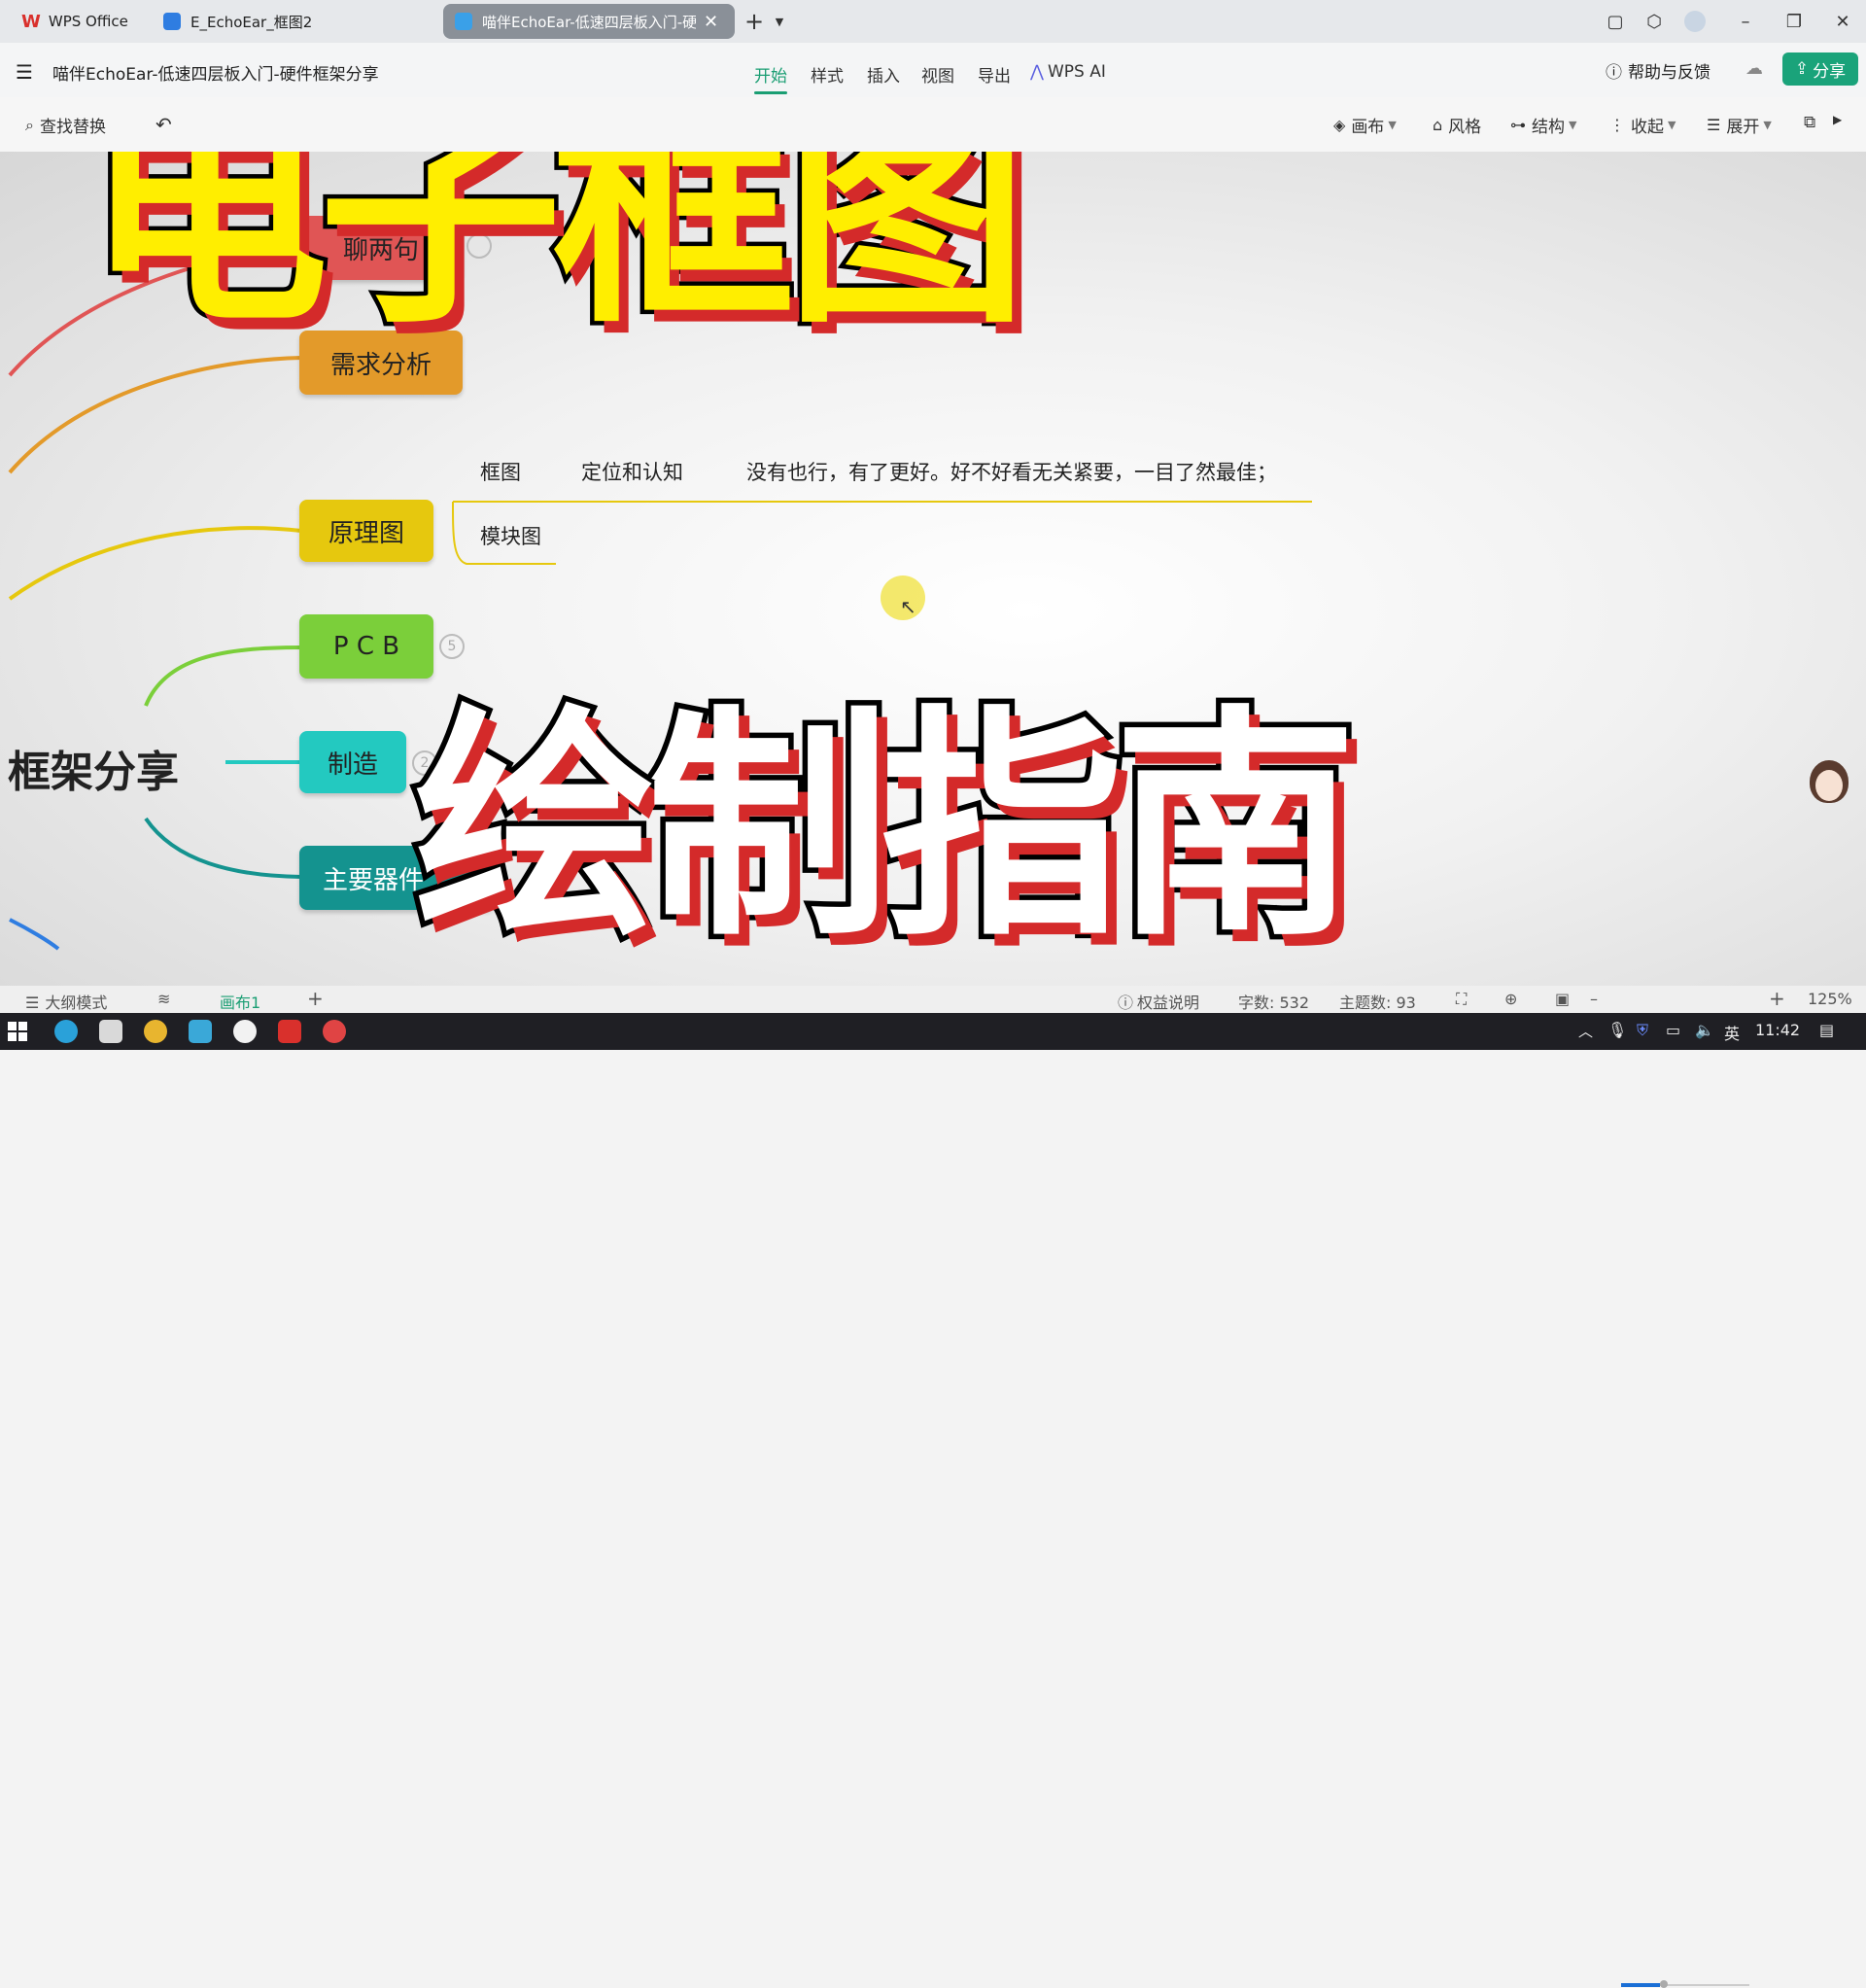 This screenshot has height=1988, width=1866. Describe the element at coordinates (366, 531) in the screenshot. I see `node-schematic: 原理图` at that location.